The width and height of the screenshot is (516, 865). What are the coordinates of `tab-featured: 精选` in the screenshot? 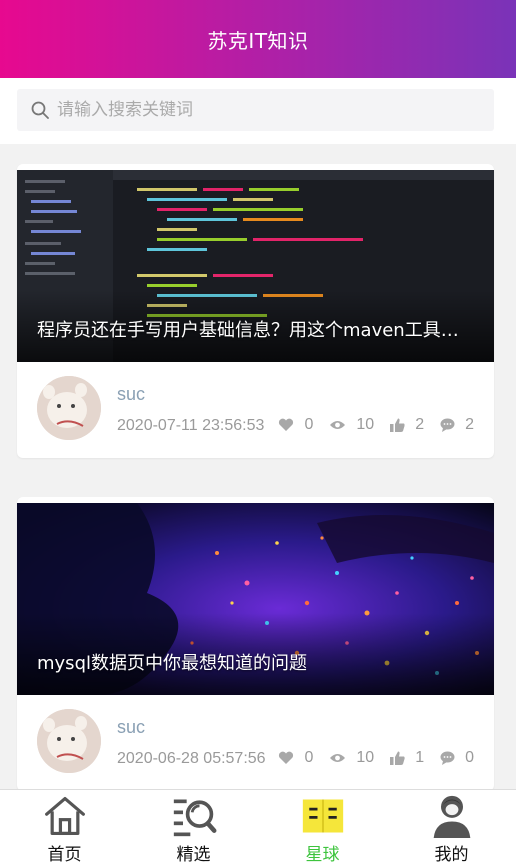 It's located at (193, 827).